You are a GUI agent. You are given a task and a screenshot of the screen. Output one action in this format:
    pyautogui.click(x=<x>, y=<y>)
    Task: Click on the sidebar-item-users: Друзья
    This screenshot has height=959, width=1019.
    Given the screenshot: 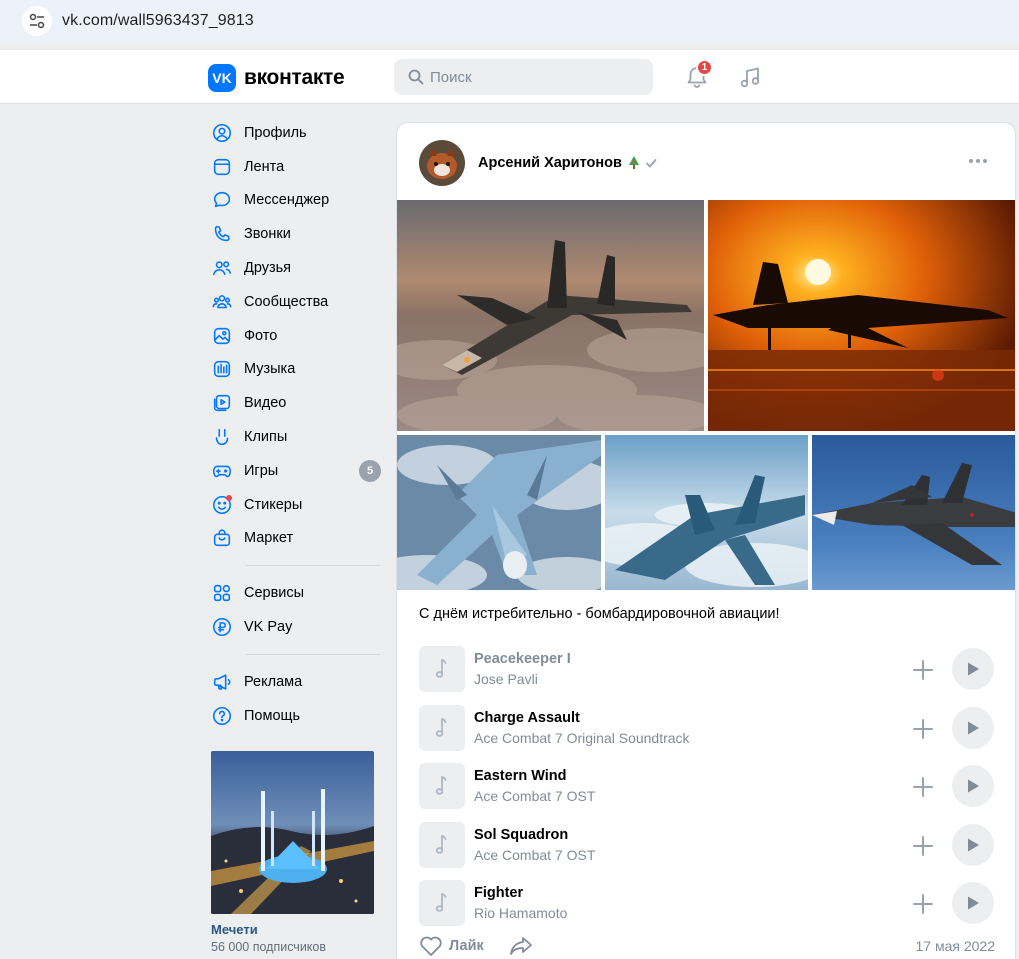 What is the action you would take?
    pyautogui.click(x=296, y=268)
    